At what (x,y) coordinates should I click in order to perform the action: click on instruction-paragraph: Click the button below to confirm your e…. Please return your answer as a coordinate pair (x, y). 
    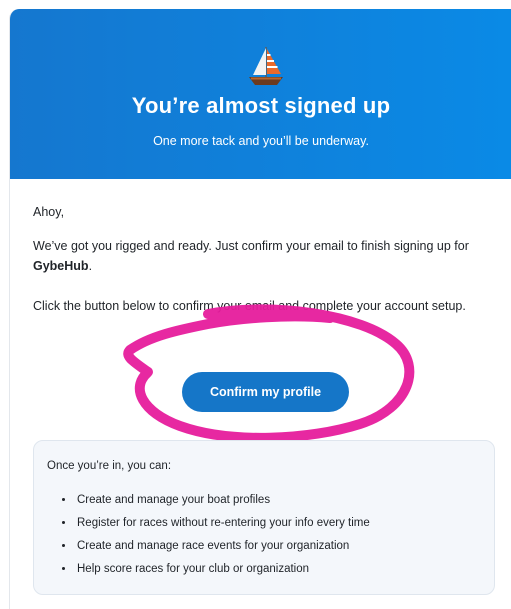
    Looking at the image, I should click on (249, 306).